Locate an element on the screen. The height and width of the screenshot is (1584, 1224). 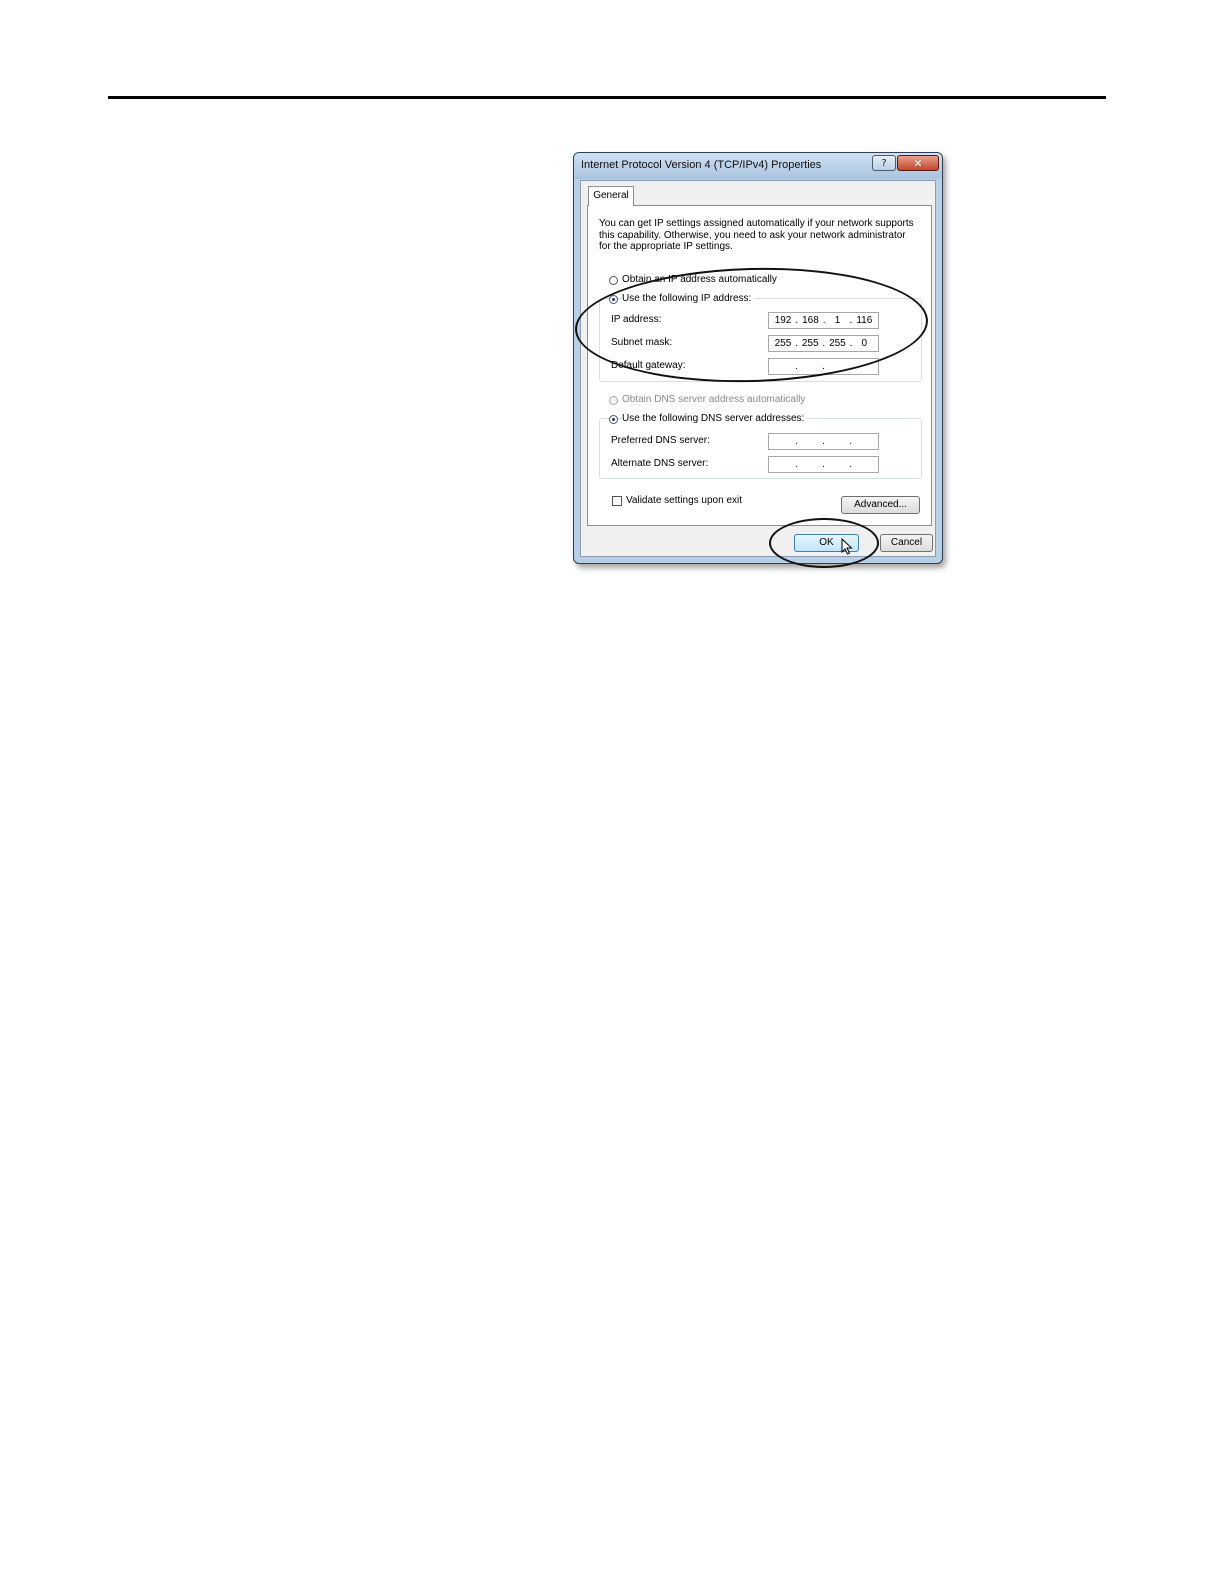
validate-settings-checkbox is located at coordinates (617, 501).